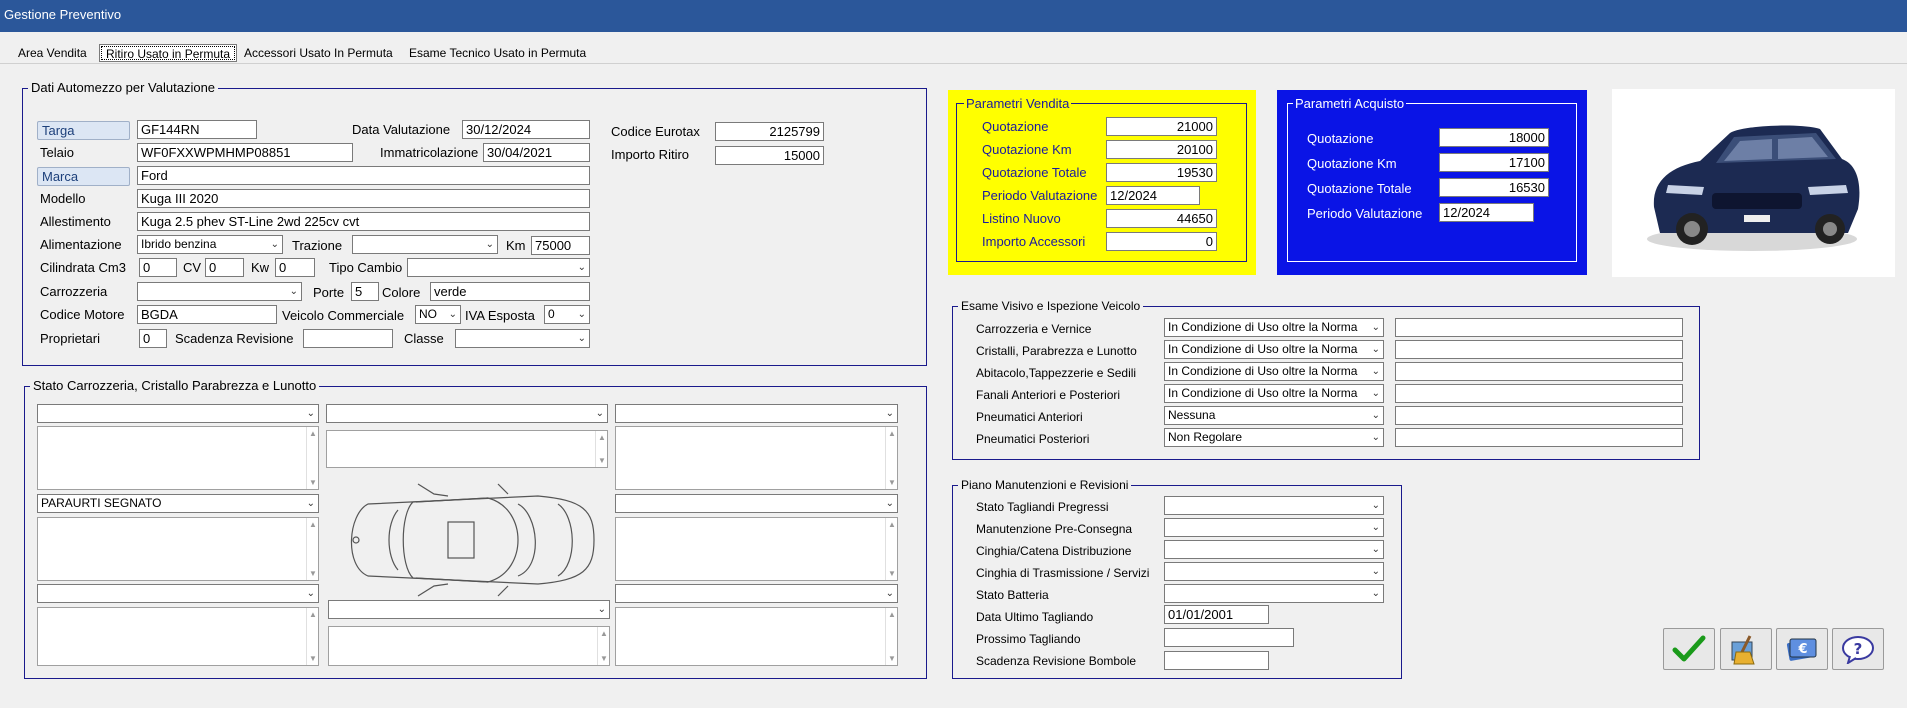 The width and height of the screenshot is (1907, 708). Describe the element at coordinates (1012, 595) in the screenshot. I see `maintenance-label-batteria: Stato Batteria` at that location.